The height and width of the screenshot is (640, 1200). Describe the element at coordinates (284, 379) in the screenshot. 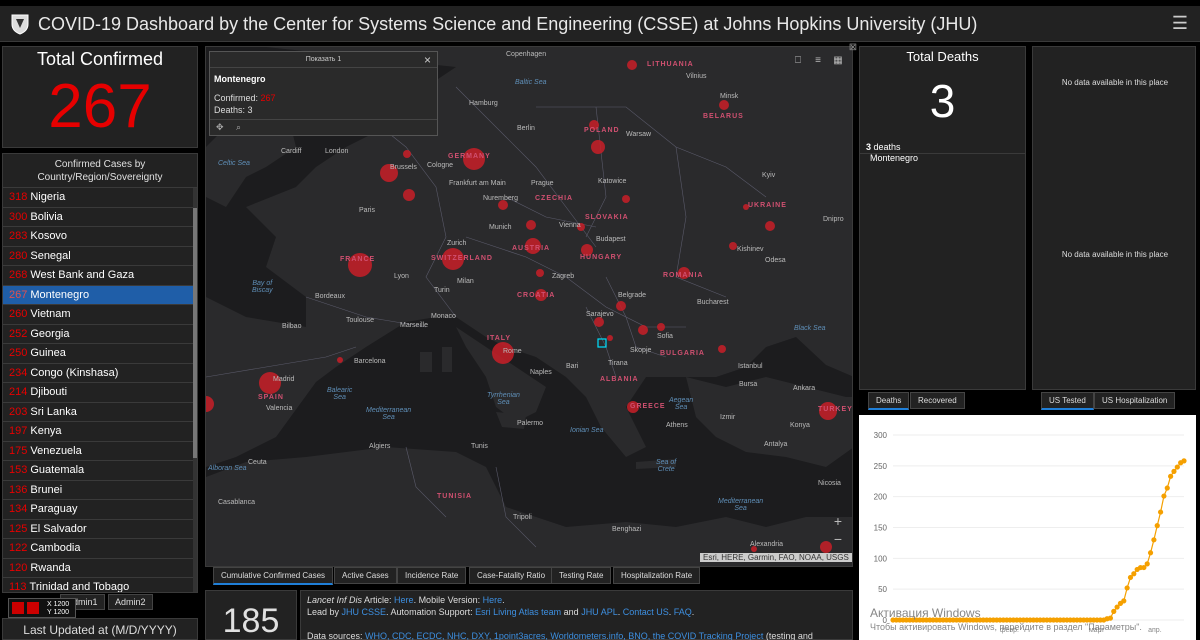

I see `map-city-label: Madrid` at that location.